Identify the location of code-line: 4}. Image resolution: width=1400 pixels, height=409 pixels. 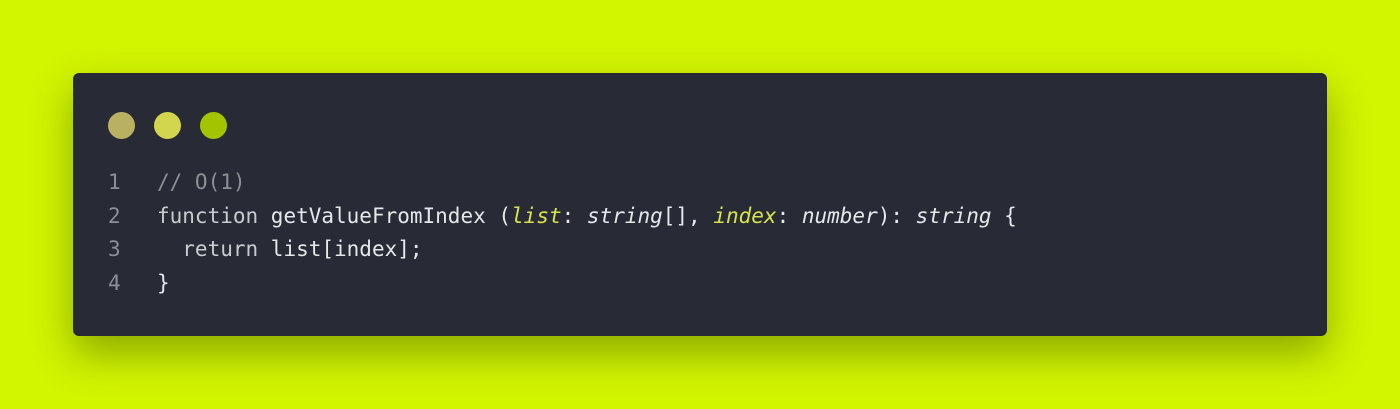
(562, 284).